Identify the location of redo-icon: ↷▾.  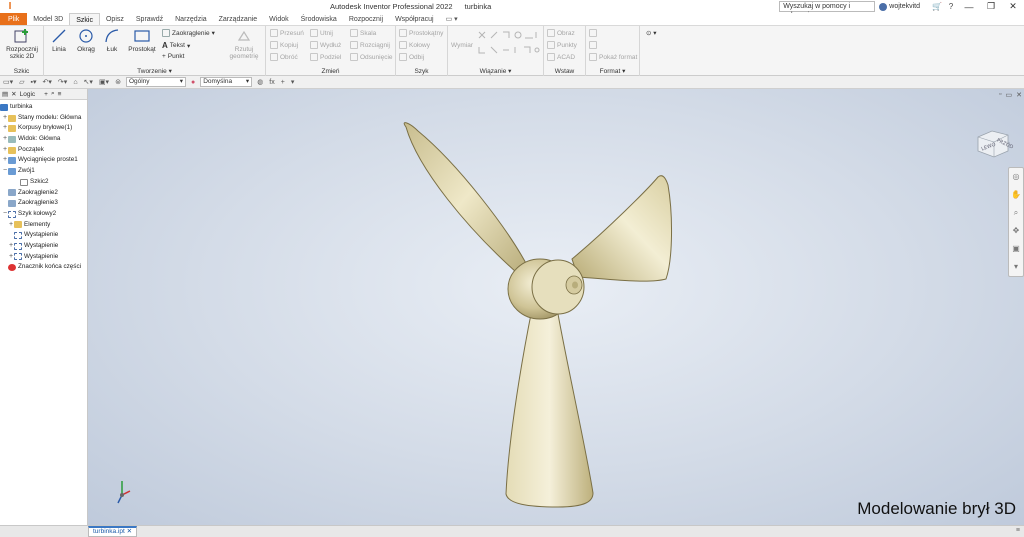
(62, 82).